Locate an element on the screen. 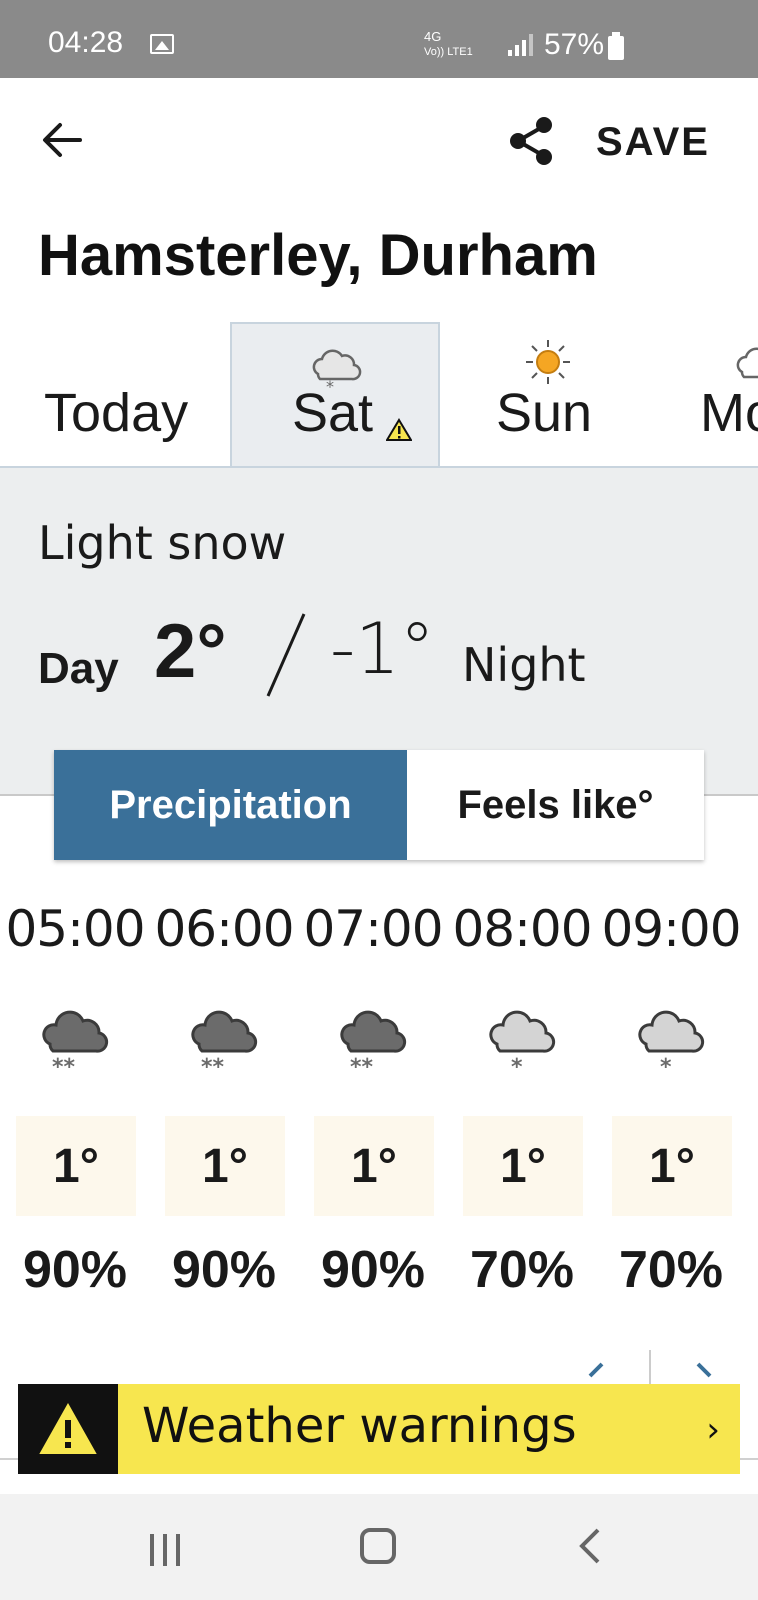 The width and height of the screenshot is (758, 1600). day-label: Day is located at coordinates (78, 668).